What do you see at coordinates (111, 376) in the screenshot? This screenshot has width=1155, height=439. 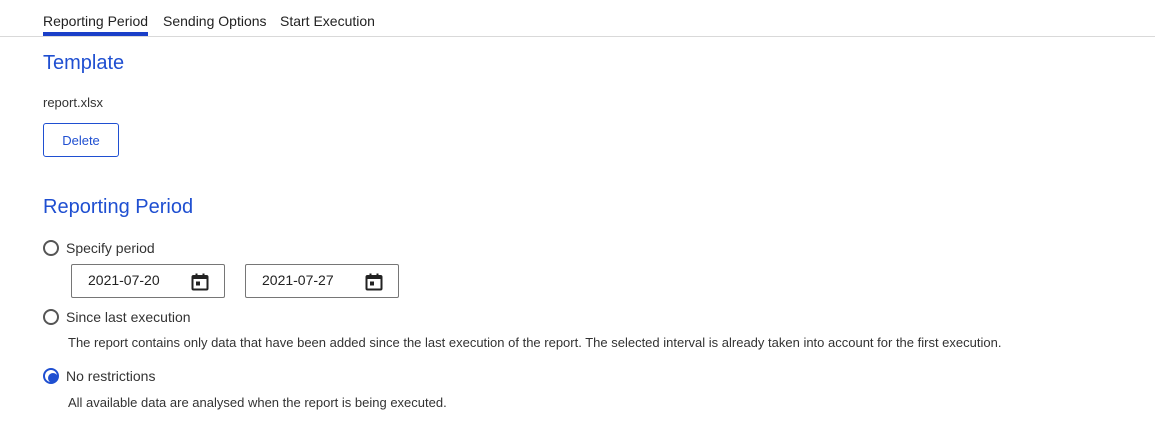 I see `radio-label: No restrictions` at bounding box center [111, 376].